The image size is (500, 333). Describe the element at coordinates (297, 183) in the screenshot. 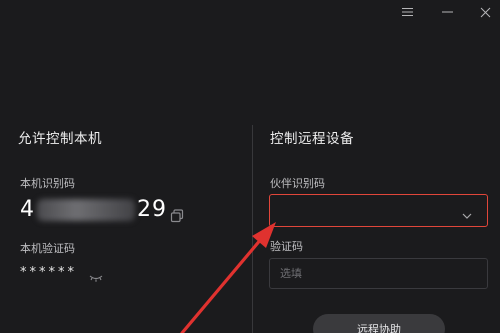

I see `partner-id-label: 伙伴识别码` at that location.